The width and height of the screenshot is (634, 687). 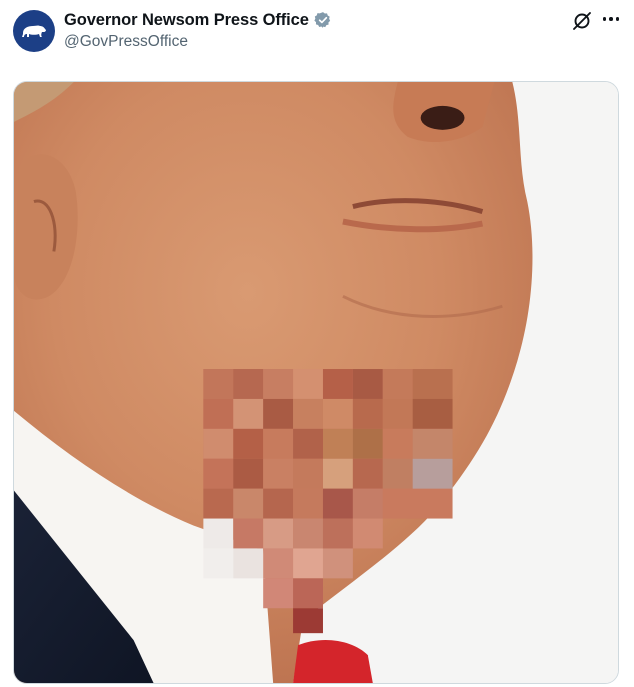 What do you see at coordinates (604, 19) in the screenshot?
I see `more-options-icon` at bounding box center [604, 19].